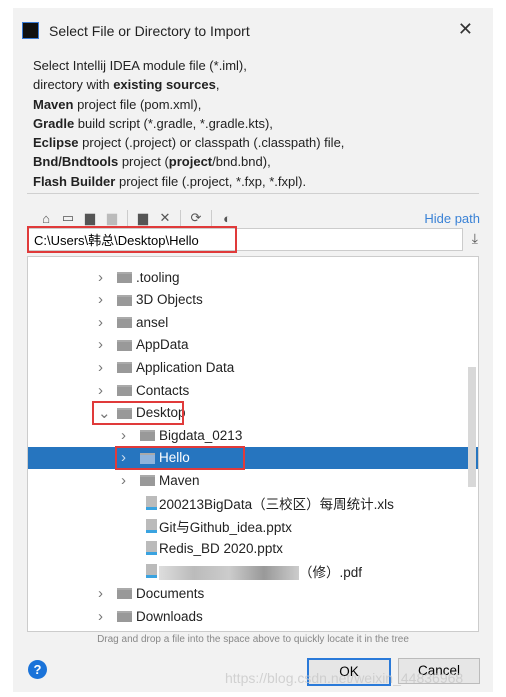 The image size is (506, 697). I want to click on tree-row-label: Maven, so click(179, 480).